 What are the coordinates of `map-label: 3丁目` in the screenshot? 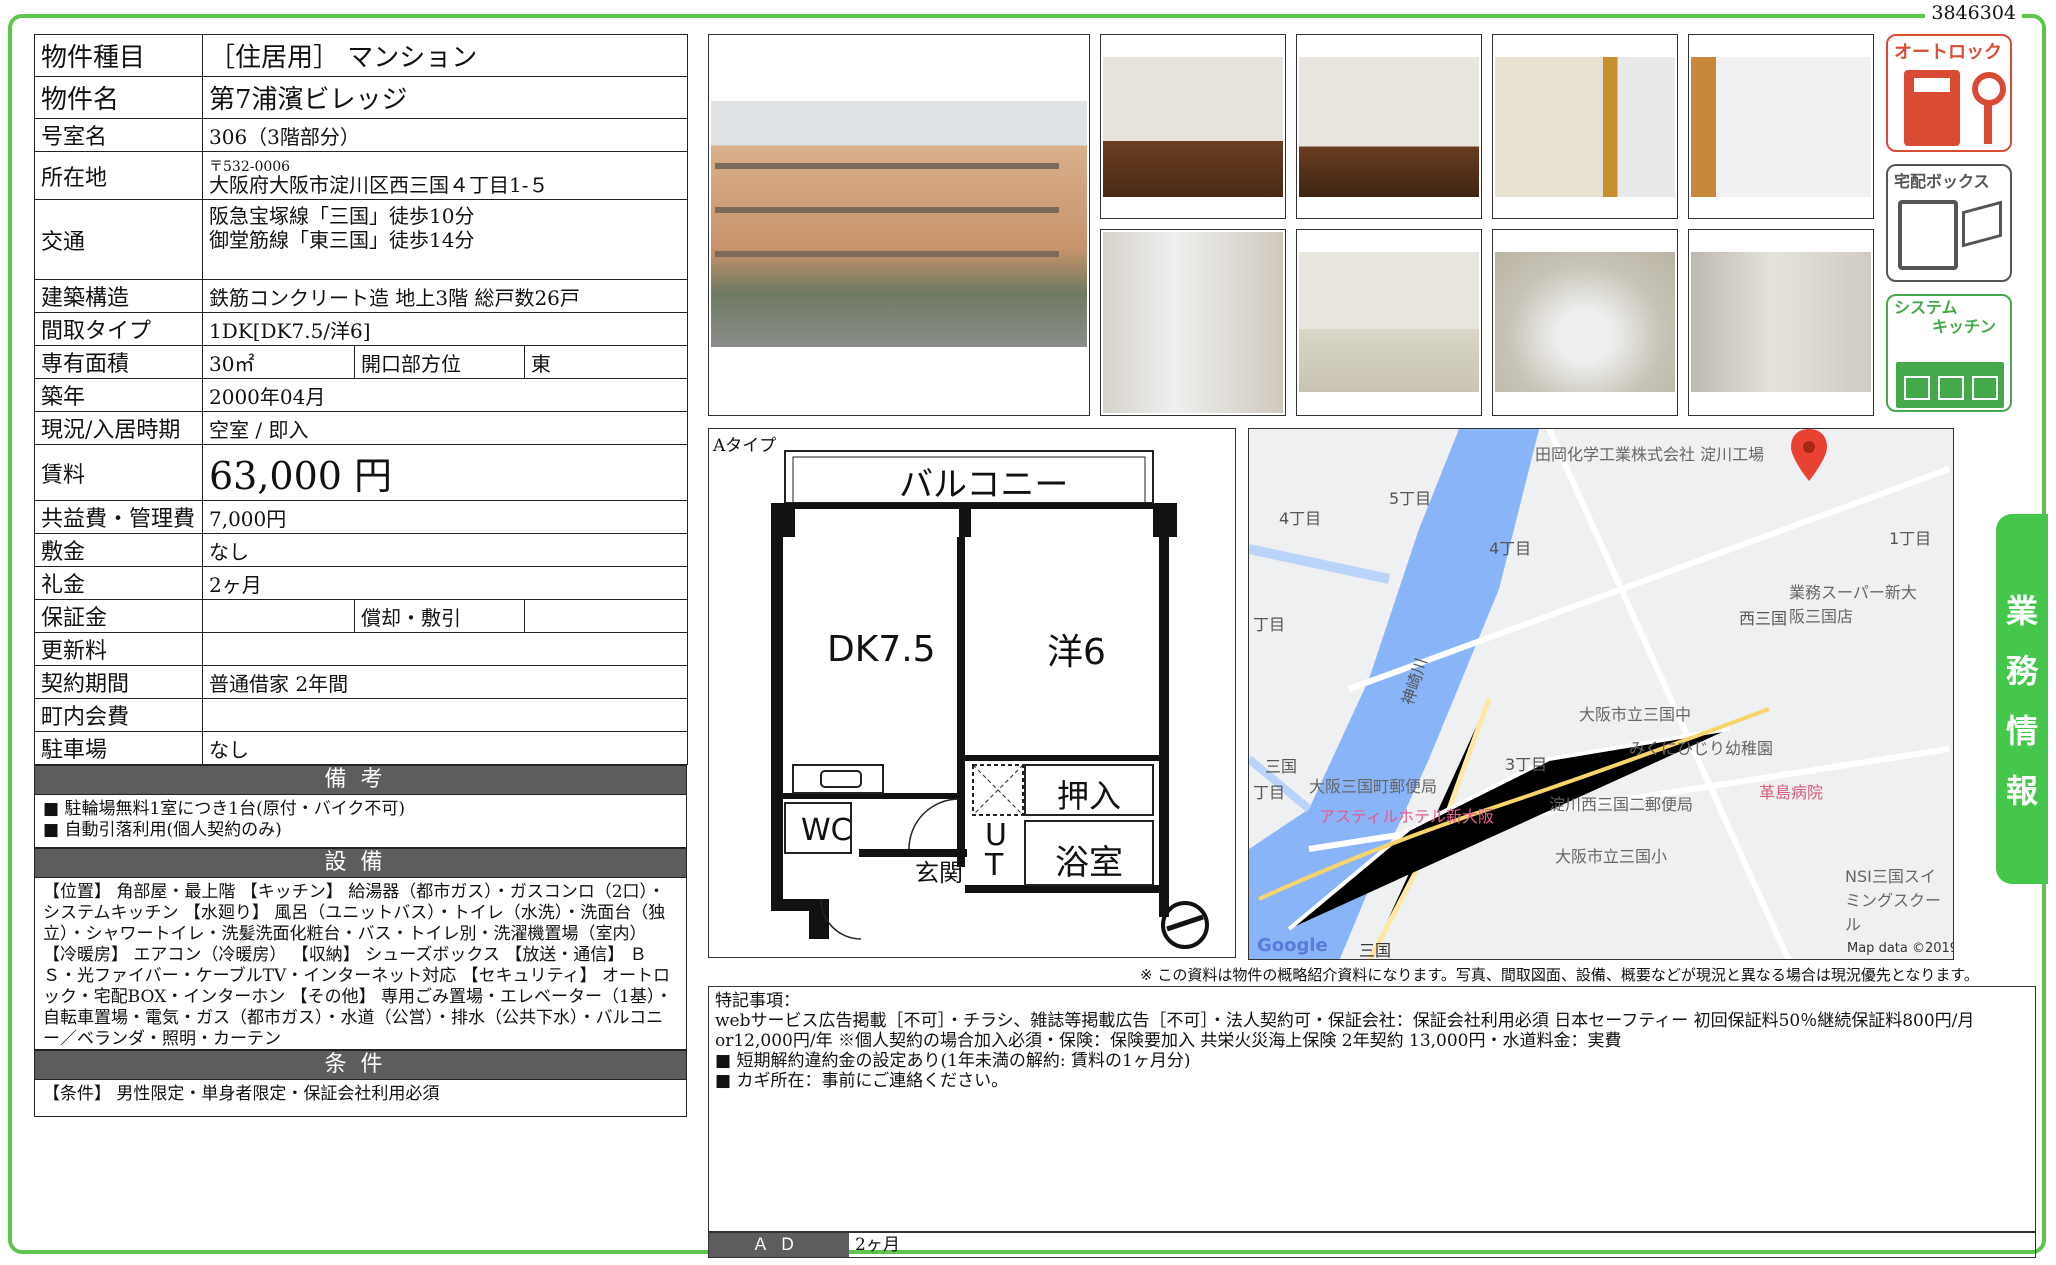 It's located at (1526, 764).